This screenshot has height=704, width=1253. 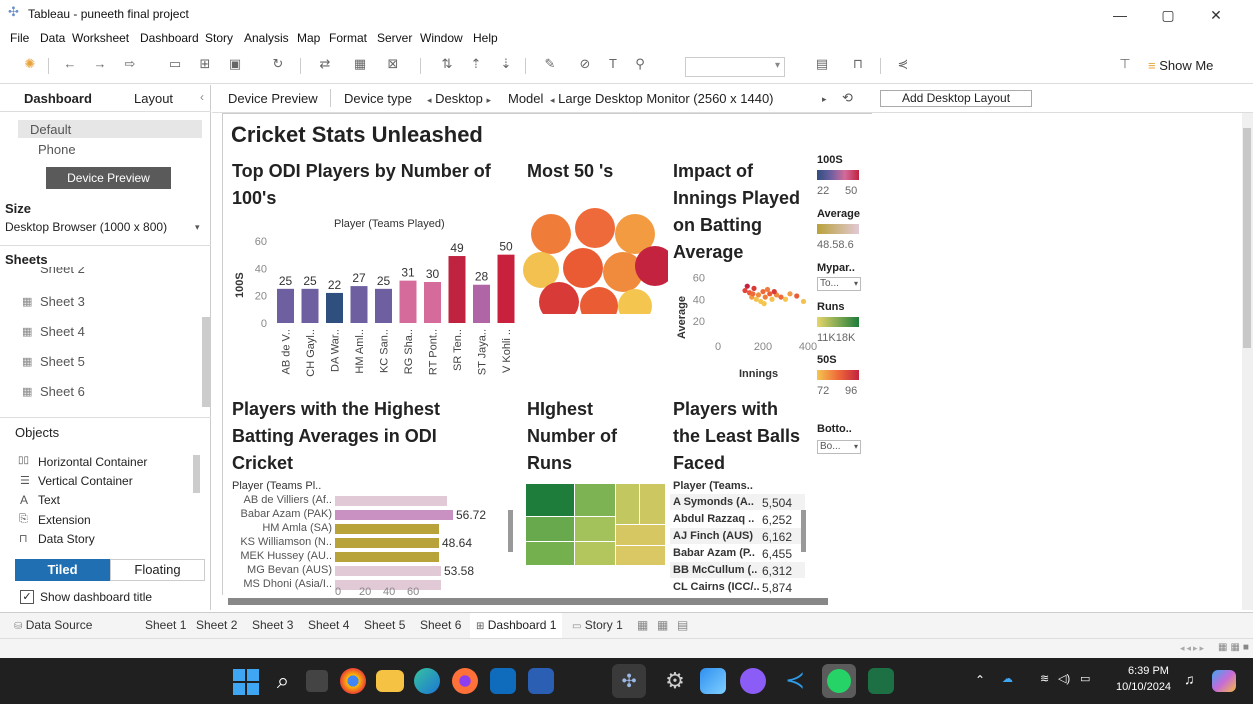 What do you see at coordinates (465, 681) in the screenshot?
I see `firefox-icon` at bounding box center [465, 681].